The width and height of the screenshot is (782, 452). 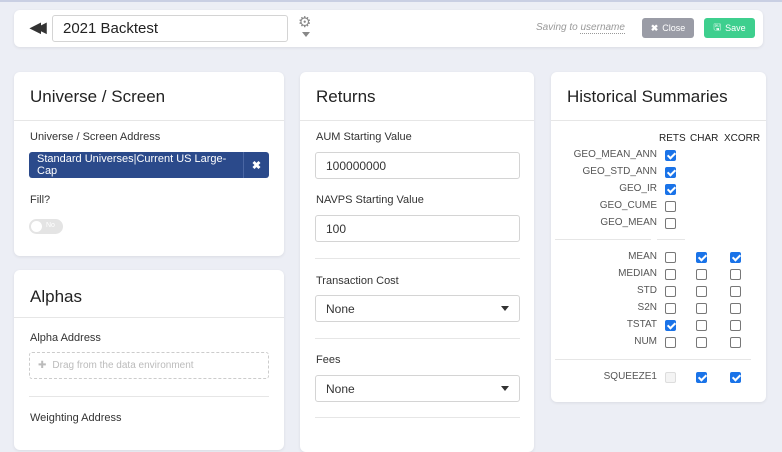 I want to click on checkbox-num-char, so click(x=701, y=342).